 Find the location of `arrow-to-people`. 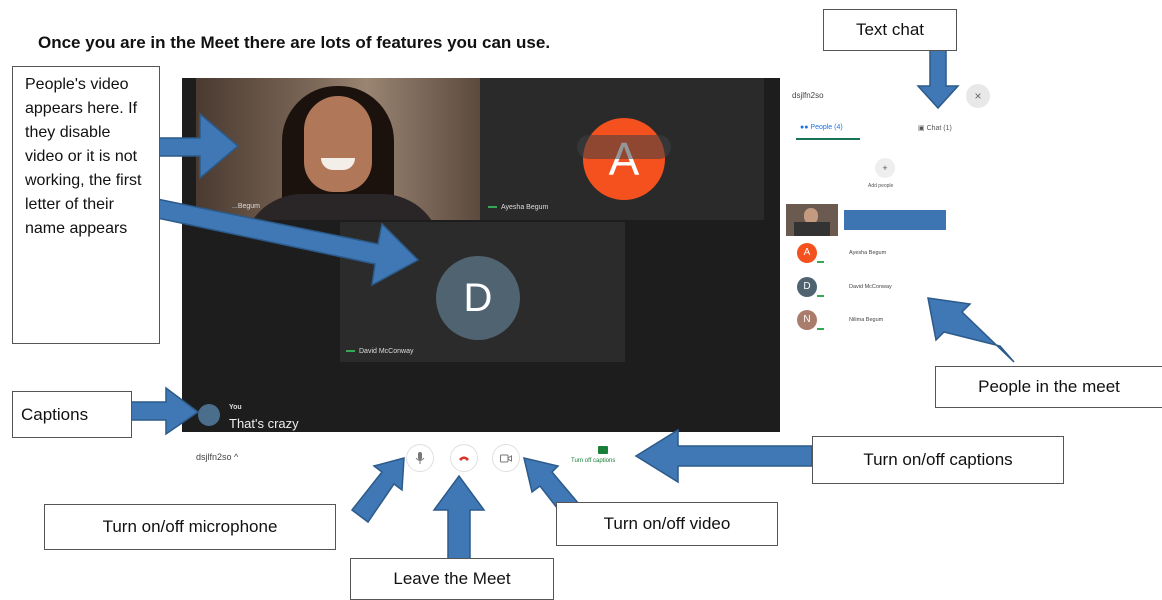

arrow-to-people is located at coordinates (971, 330).